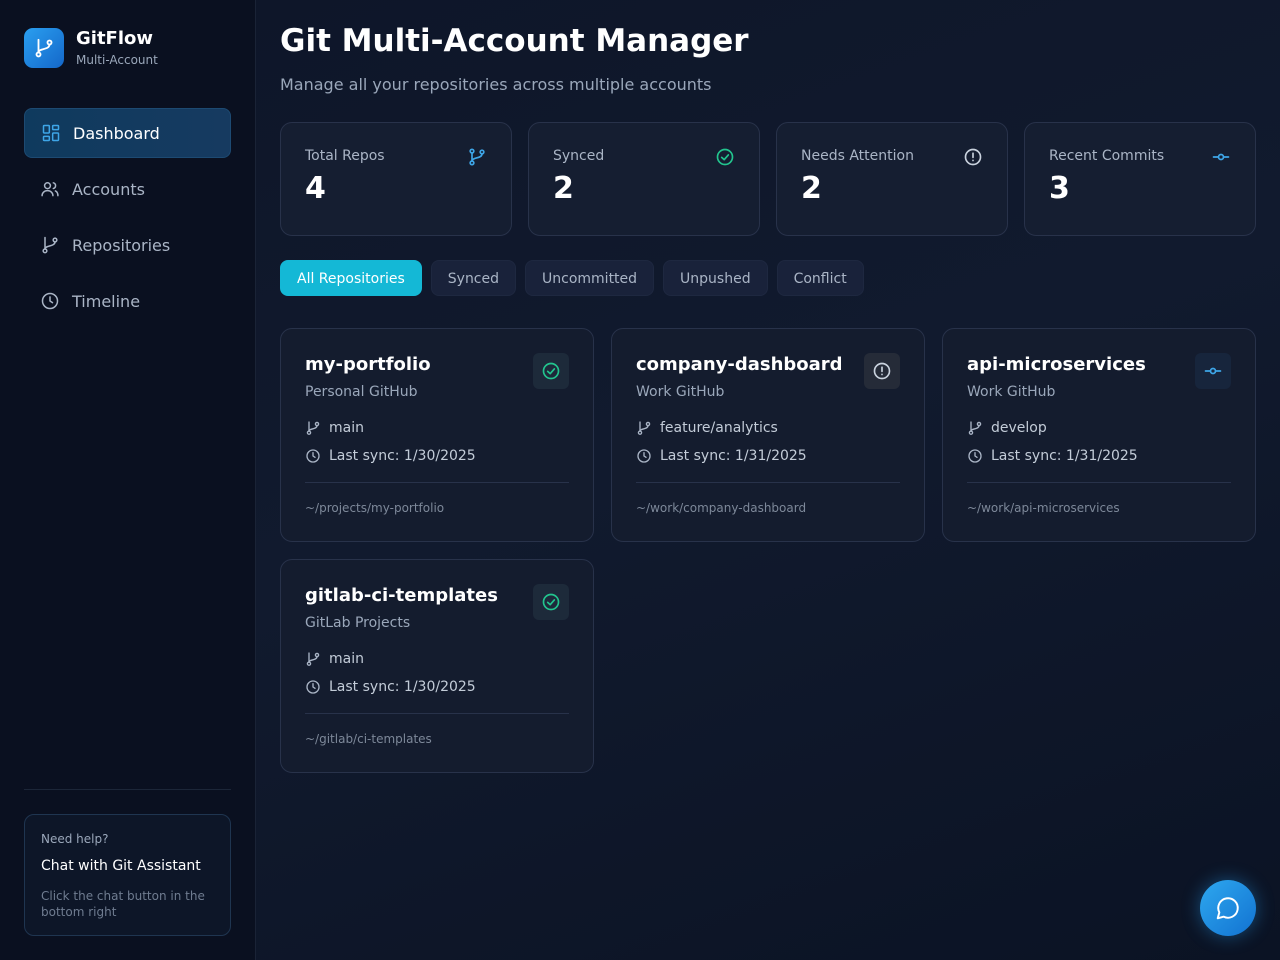 This screenshot has height=960, width=1280. I want to click on sidebar-item-timeline: Timeline, so click(127, 301).